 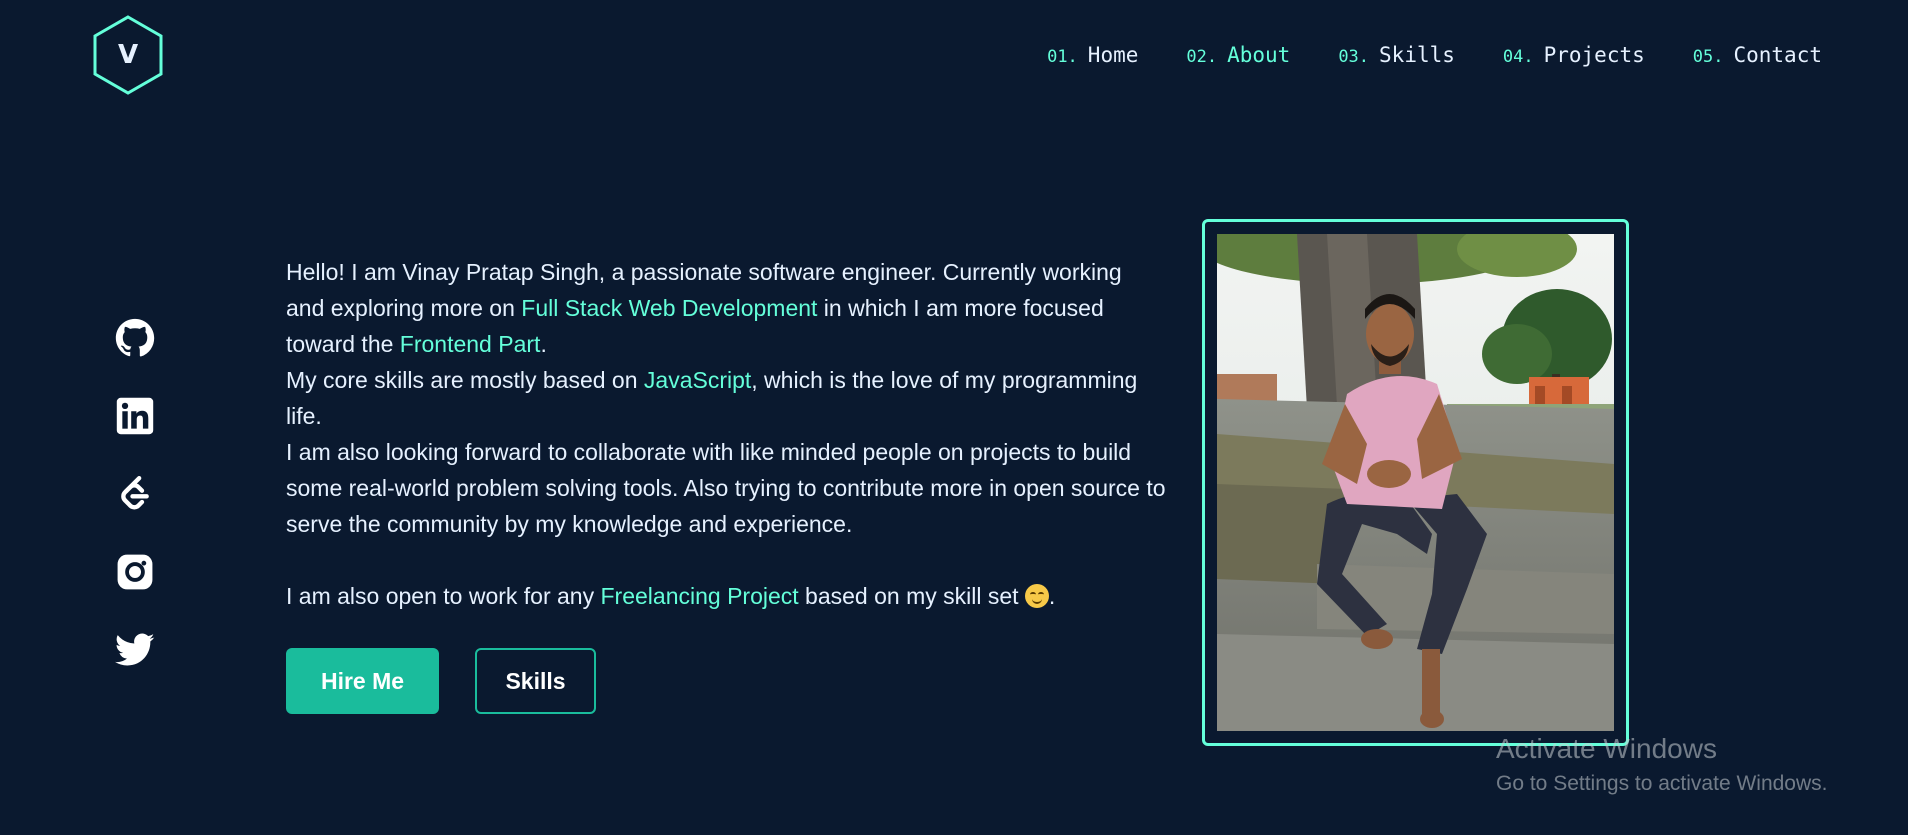 I want to click on nav-item-about: 02. About, so click(x=1238, y=56).